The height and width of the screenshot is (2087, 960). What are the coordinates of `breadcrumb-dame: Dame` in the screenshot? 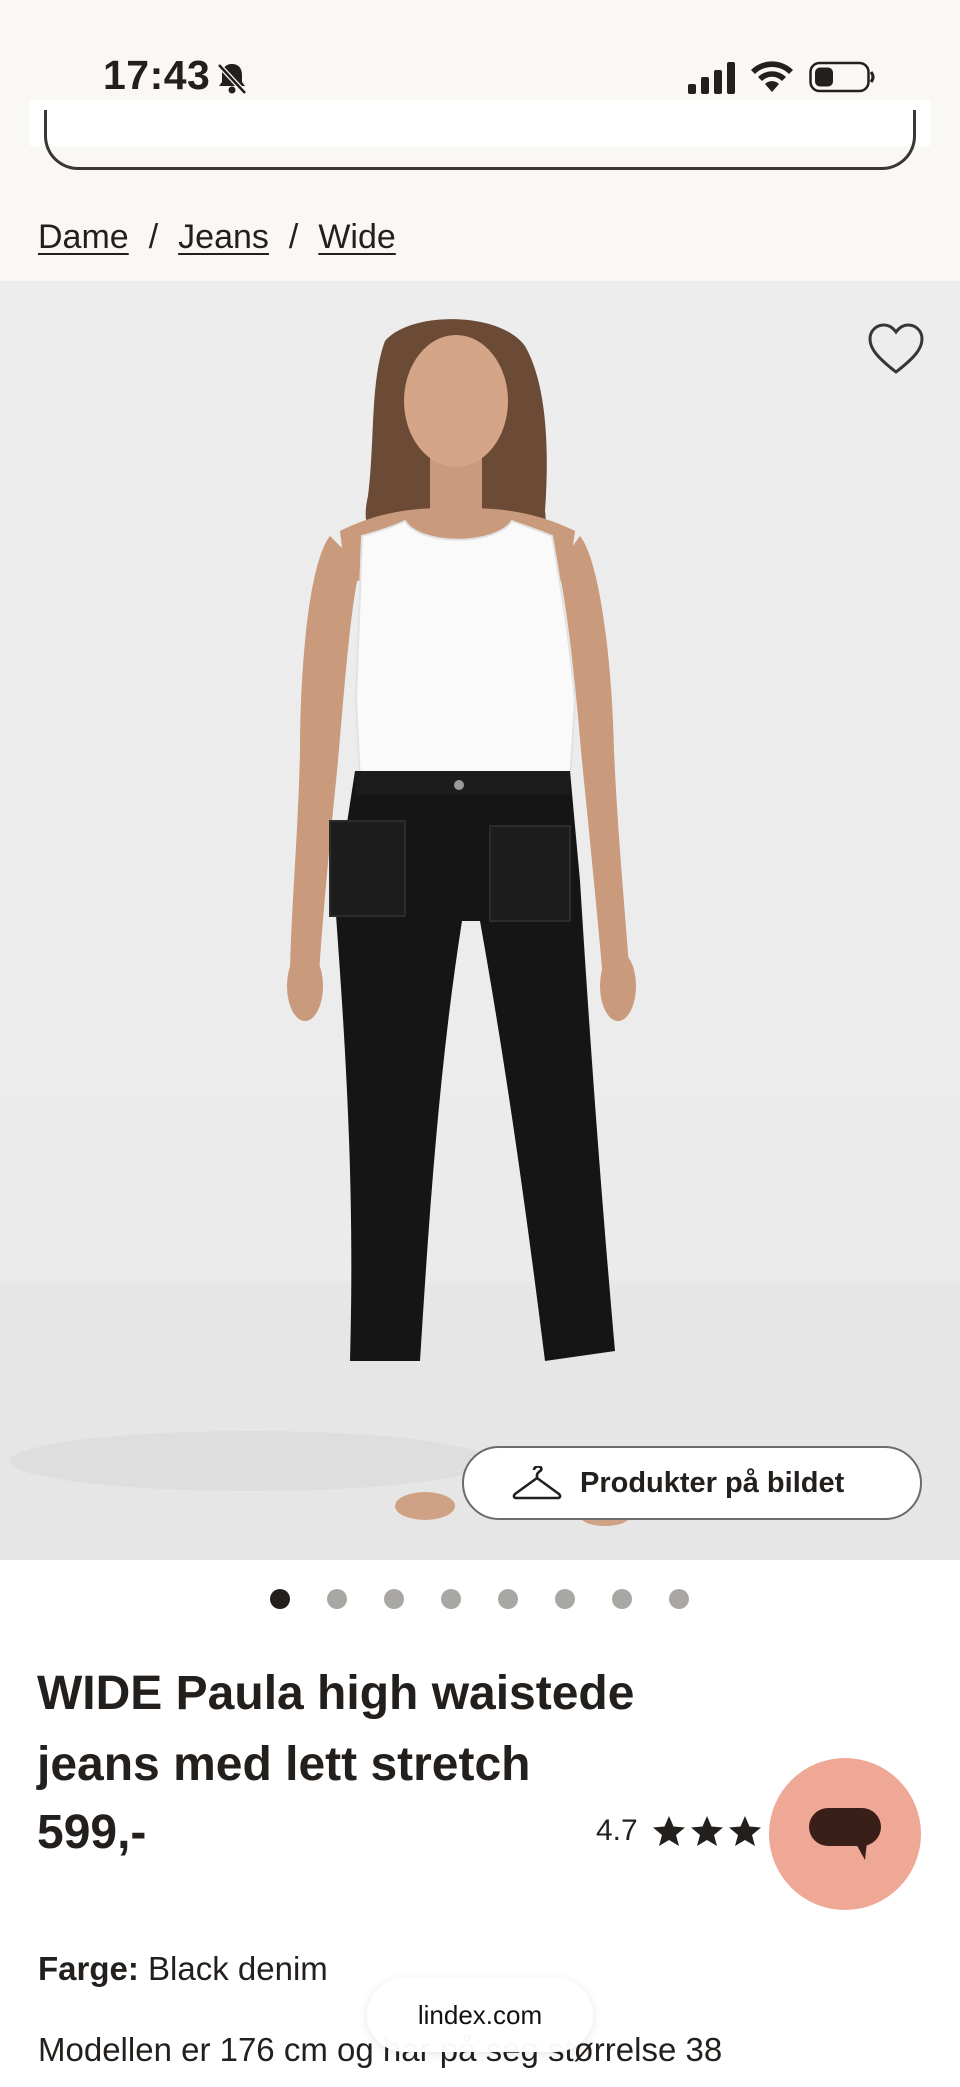 It's located at (83, 237).